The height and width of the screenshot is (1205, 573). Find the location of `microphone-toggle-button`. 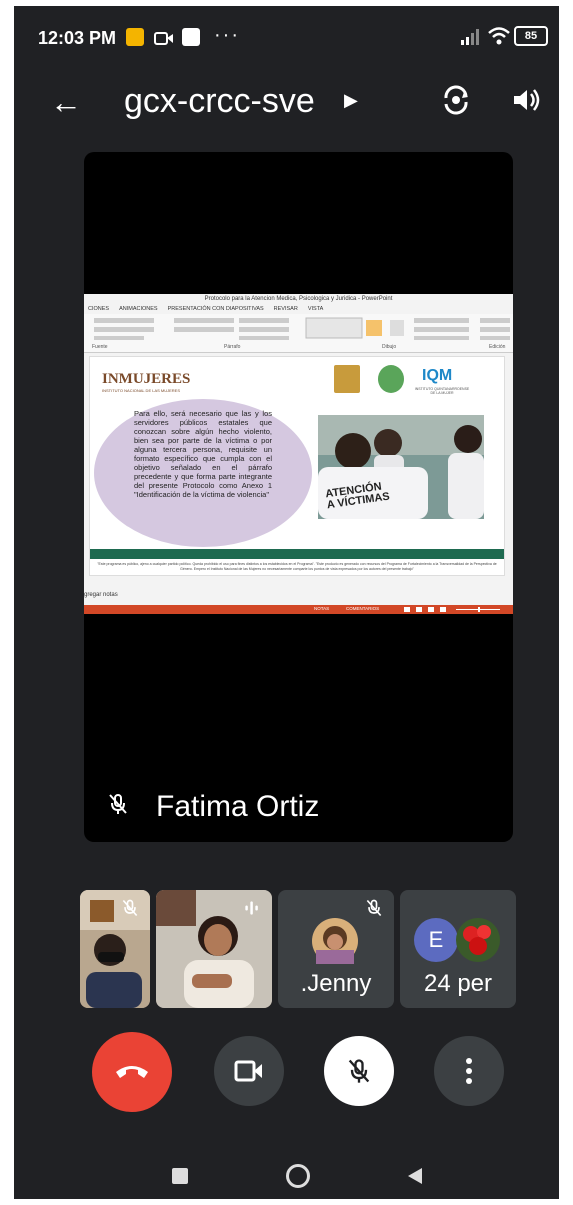

microphone-toggle-button is located at coordinates (359, 1071).